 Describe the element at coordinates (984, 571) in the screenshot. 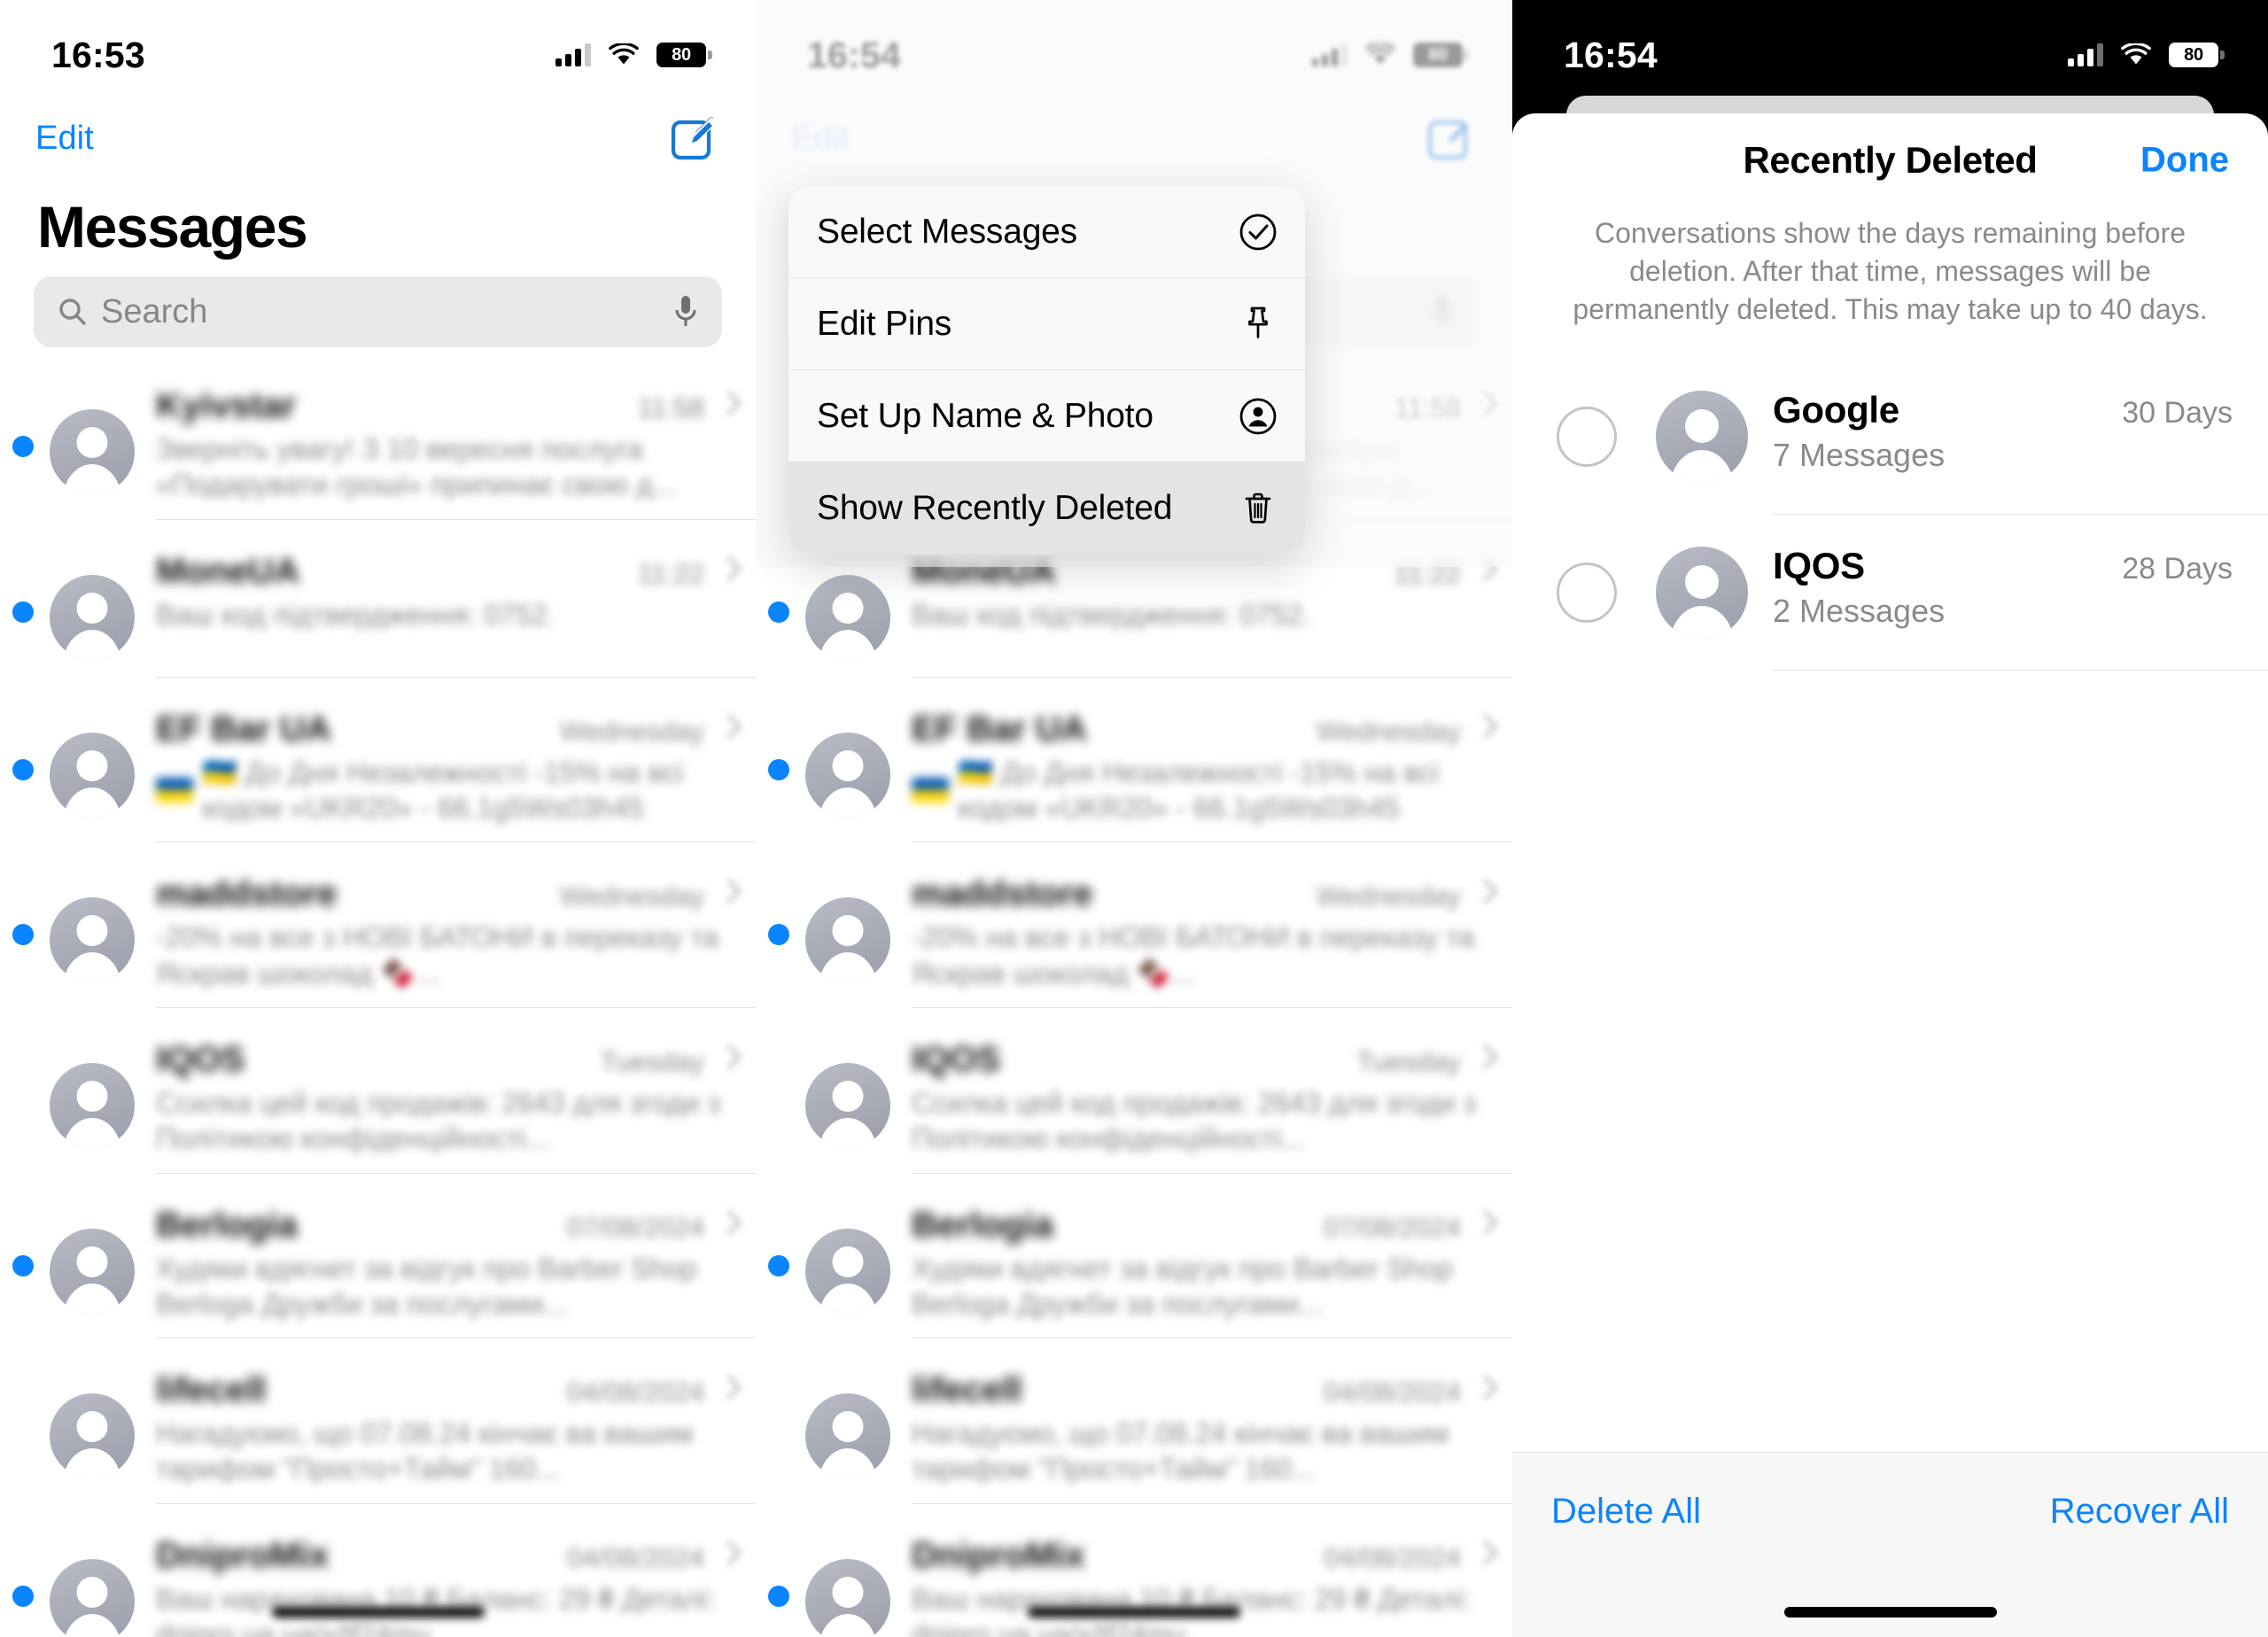

I see `conversation-name: MoneUA` at that location.